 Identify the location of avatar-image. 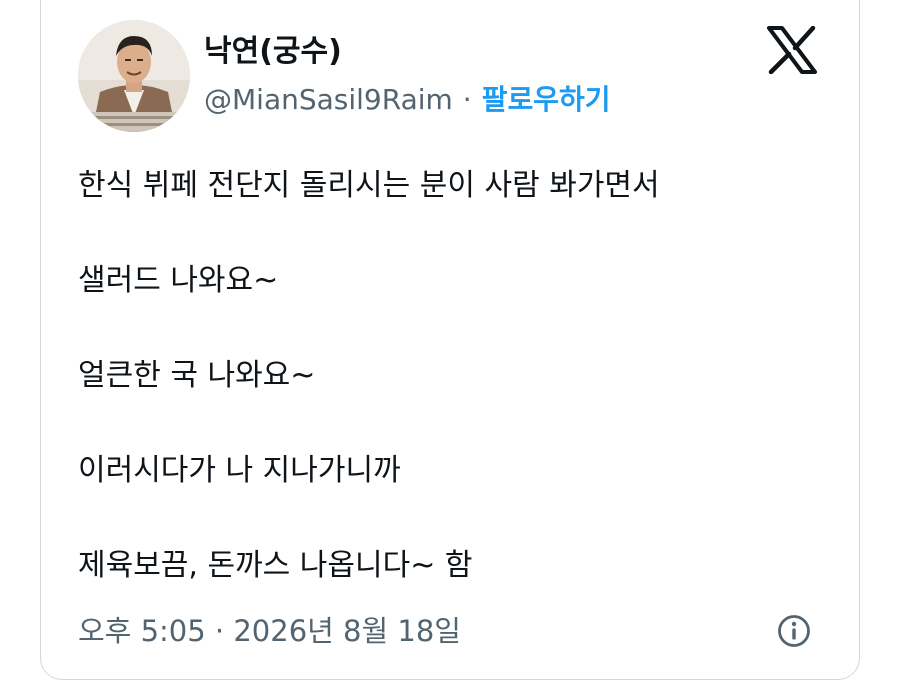
(134, 76).